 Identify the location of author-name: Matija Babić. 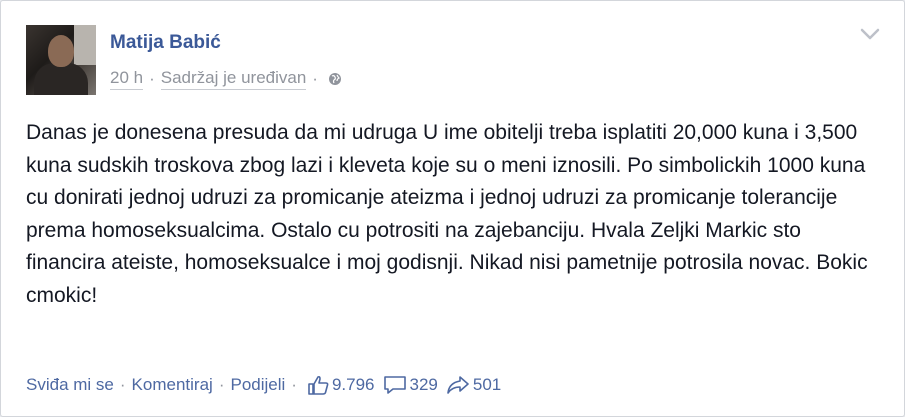
(165, 43).